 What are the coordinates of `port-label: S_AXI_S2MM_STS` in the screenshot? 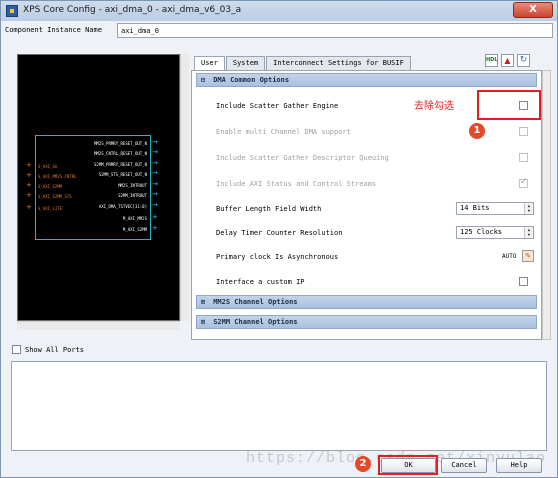 It's located at (55, 196).